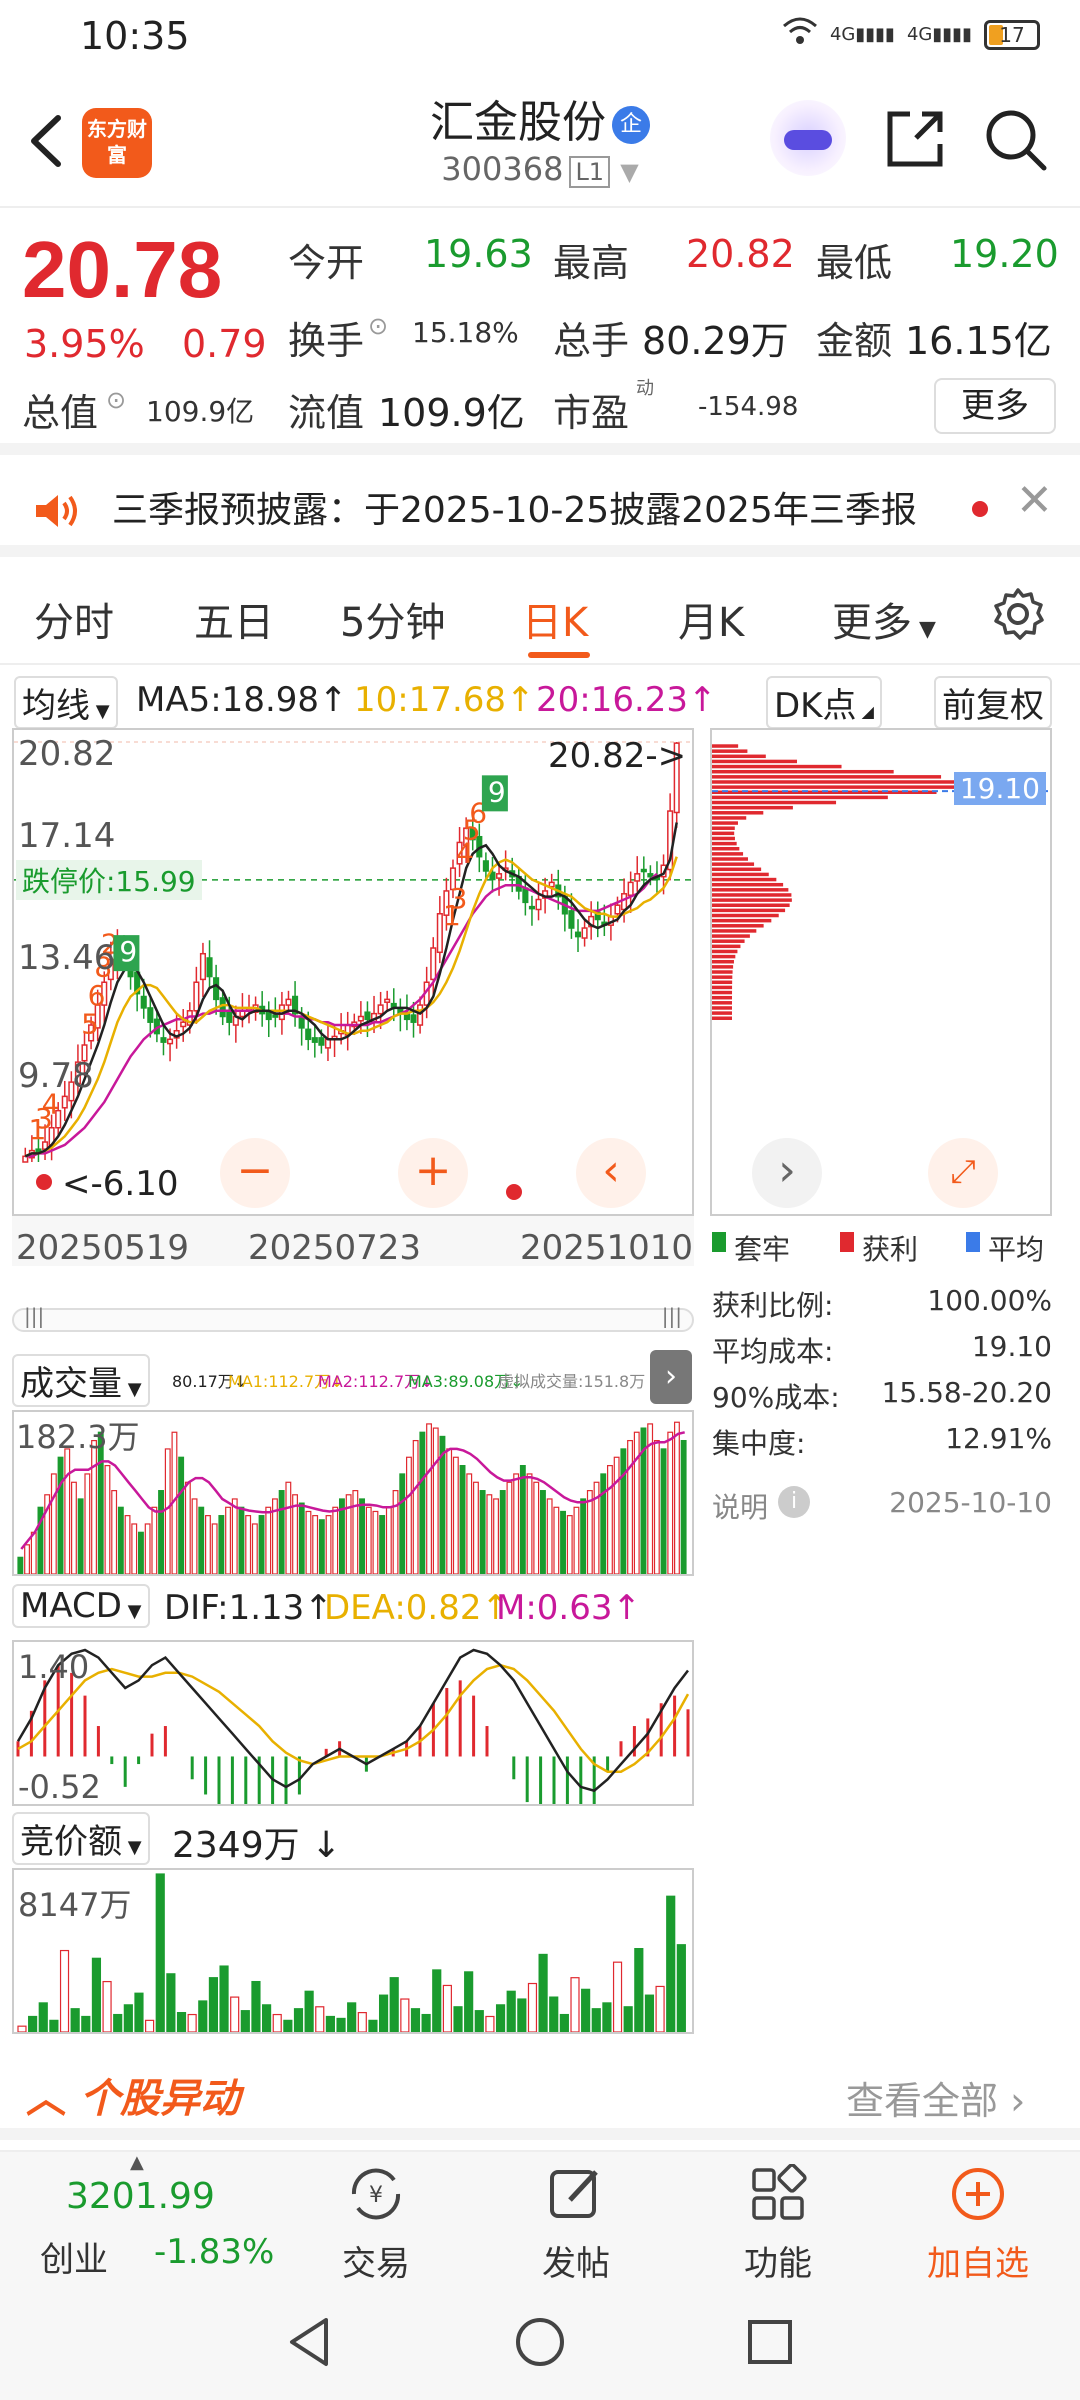  I want to click on share-icon, so click(915, 139).